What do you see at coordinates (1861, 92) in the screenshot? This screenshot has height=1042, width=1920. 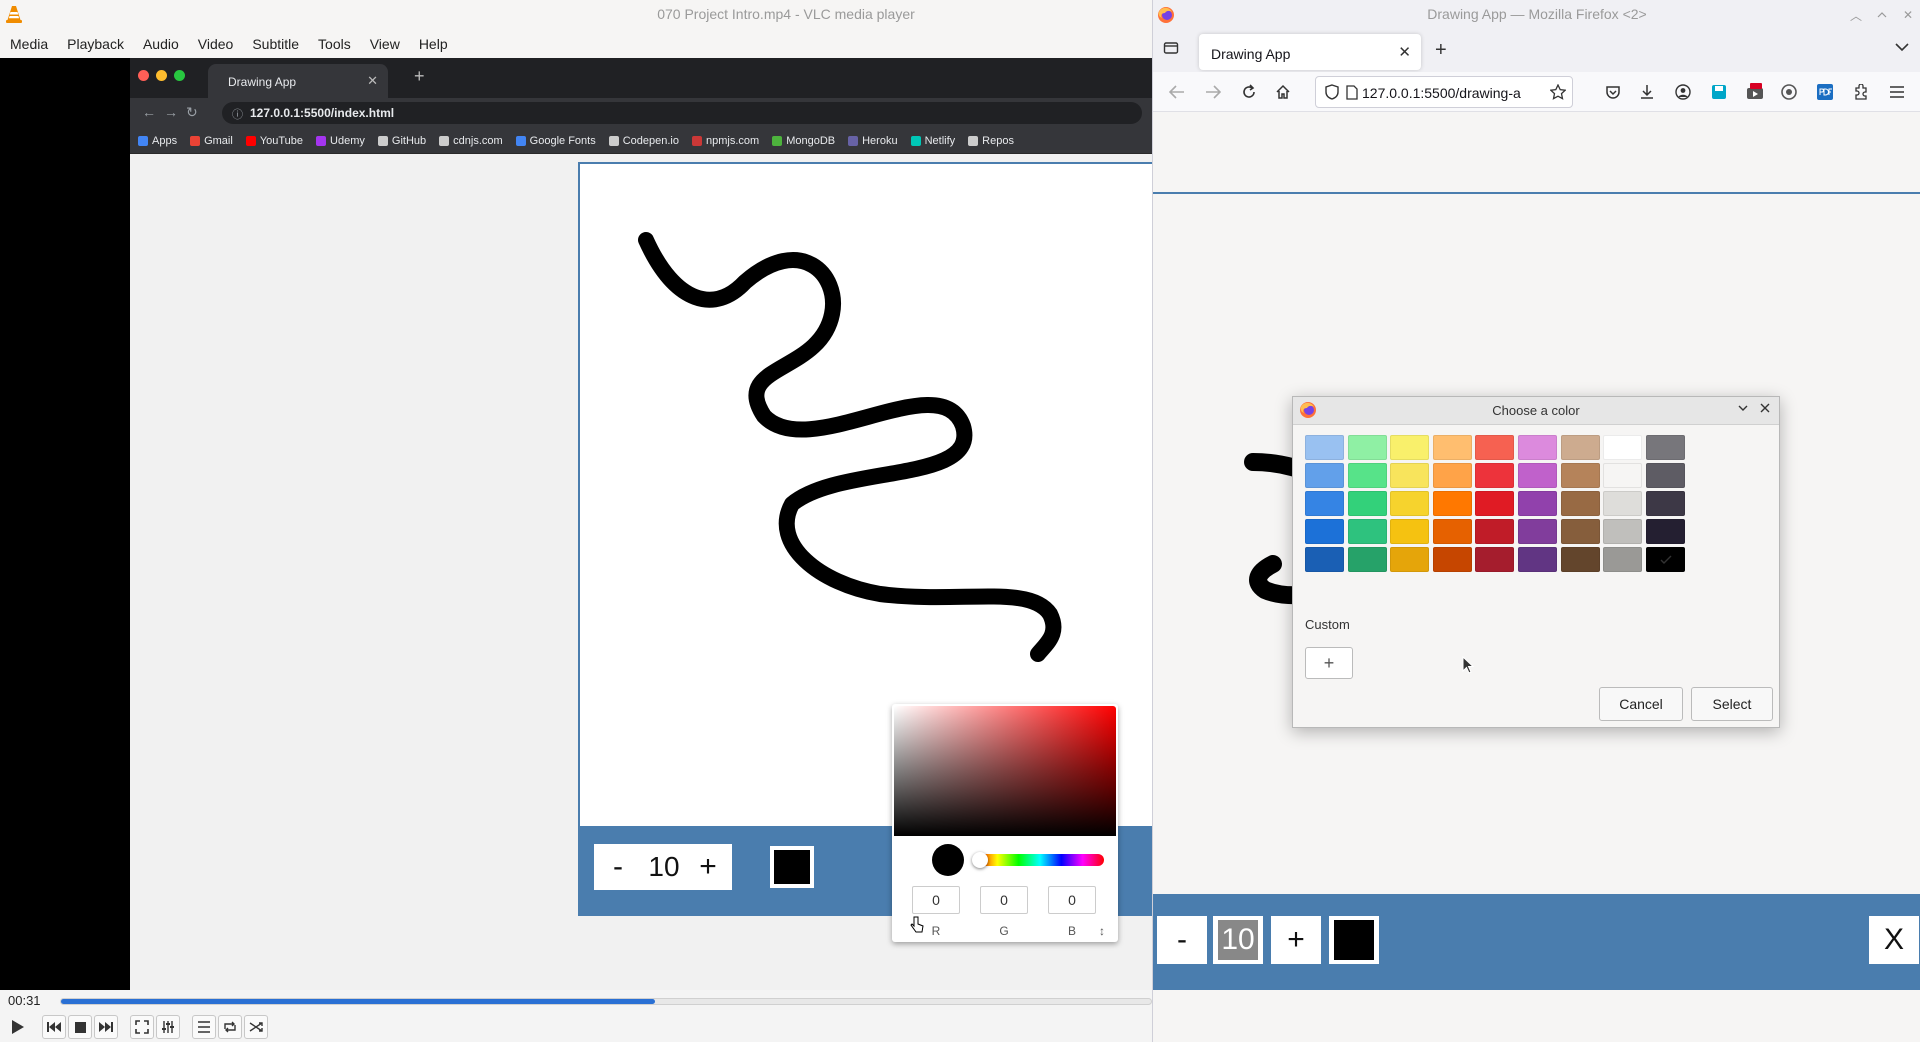 I see `extensions-puzzle-icon` at bounding box center [1861, 92].